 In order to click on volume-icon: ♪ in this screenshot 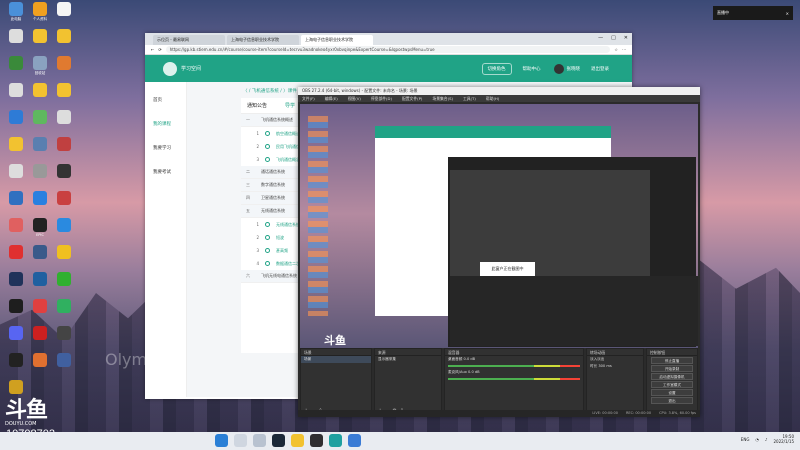, I will do `click(766, 439)`.